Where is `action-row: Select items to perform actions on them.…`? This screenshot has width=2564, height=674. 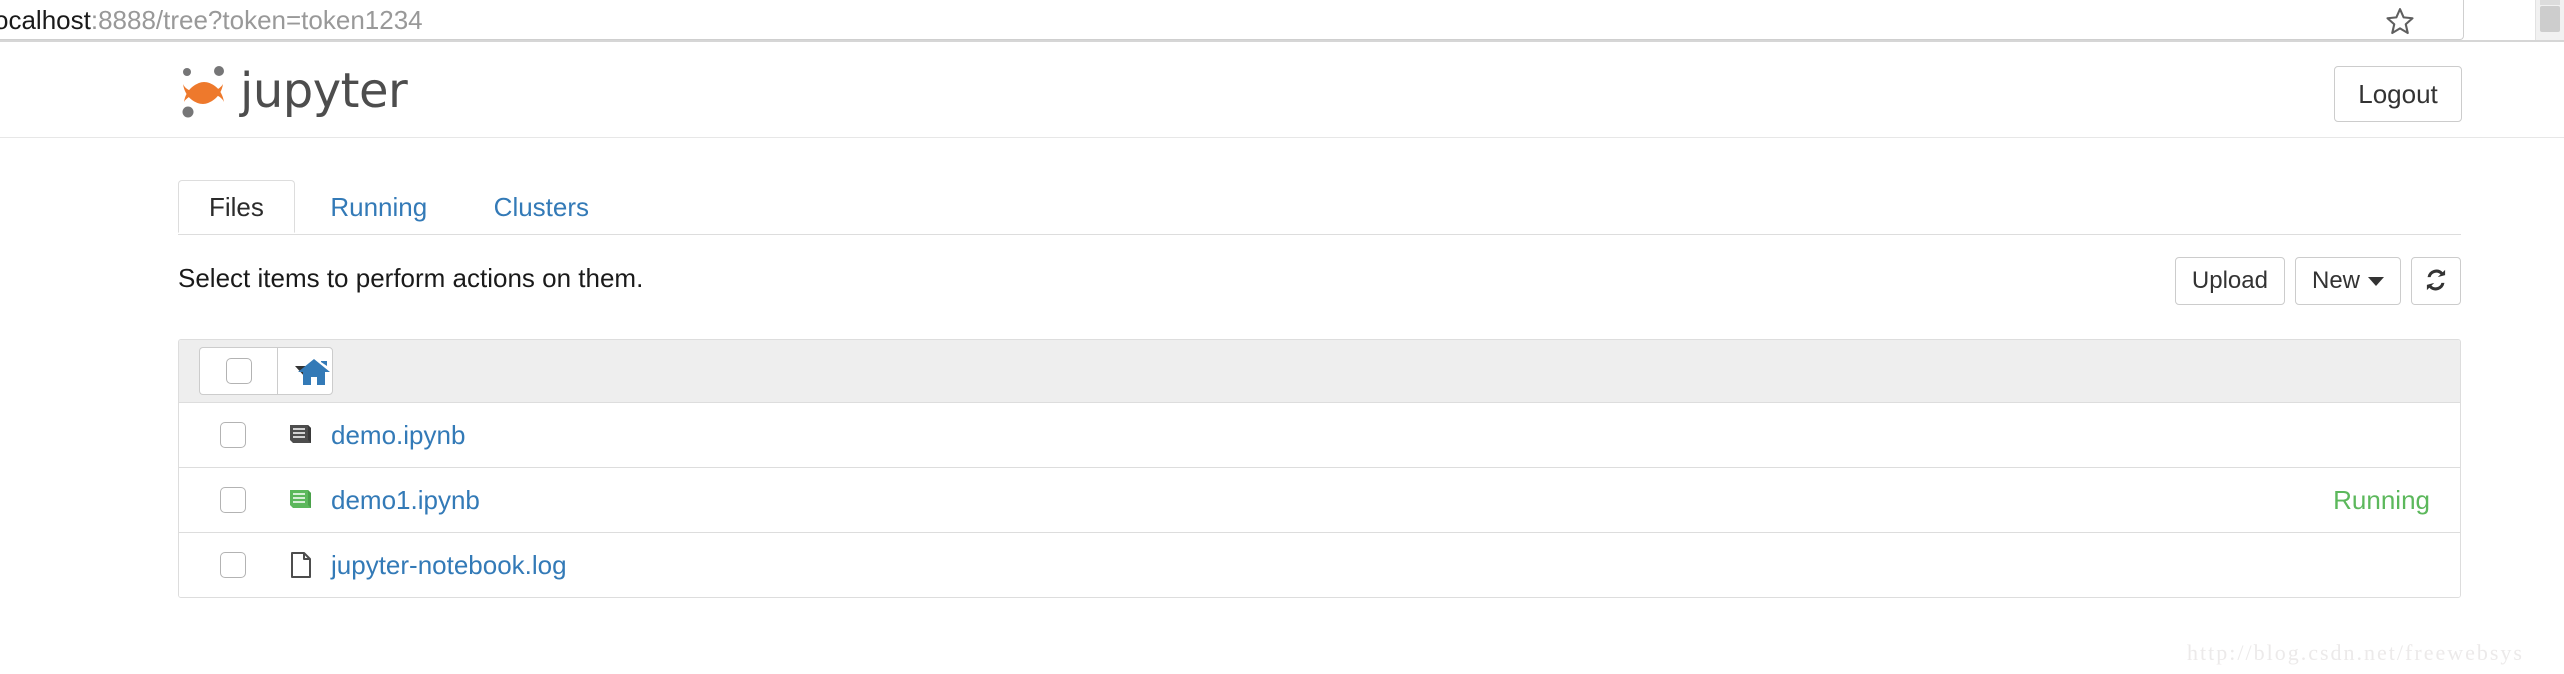 action-row: Select items to perform actions on them.… is located at coordinates (1319, 292).